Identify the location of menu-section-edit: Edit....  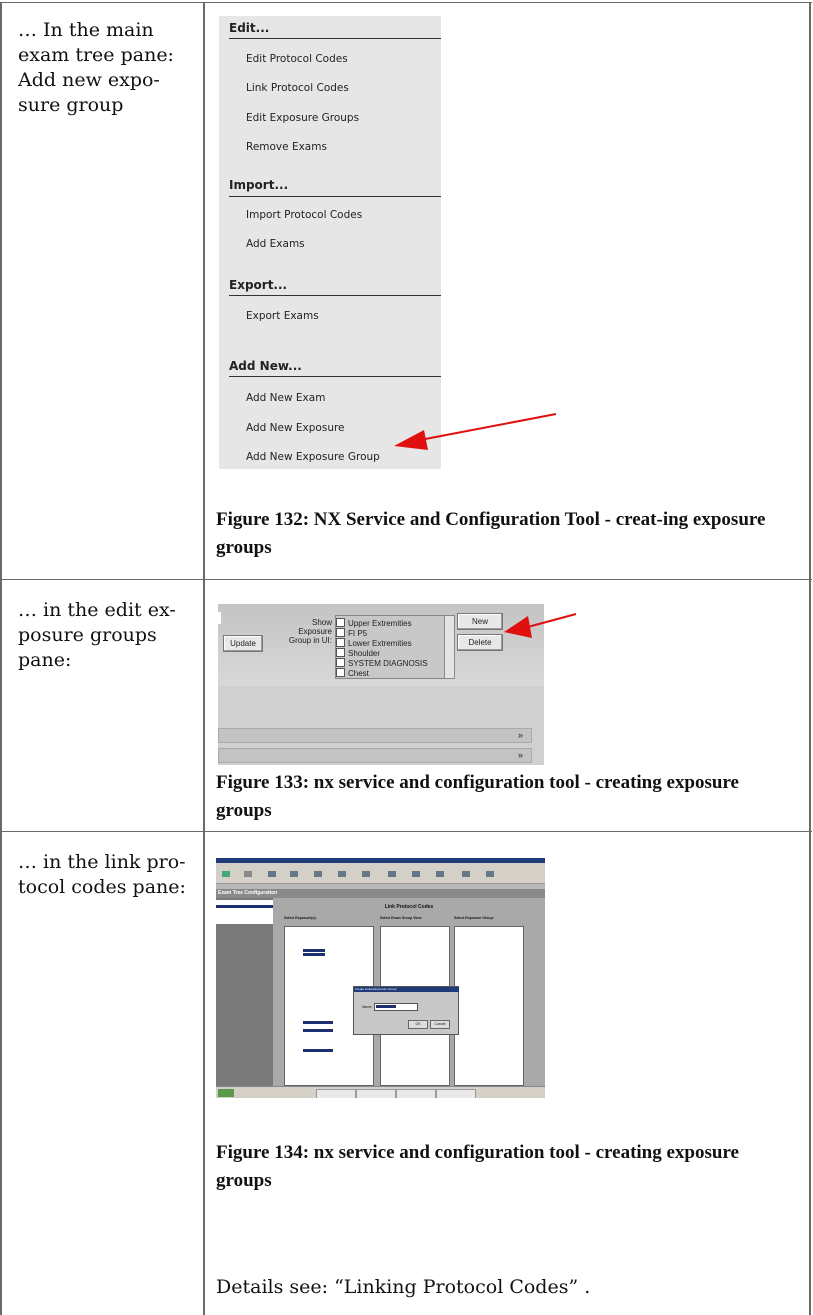
(249, 28).